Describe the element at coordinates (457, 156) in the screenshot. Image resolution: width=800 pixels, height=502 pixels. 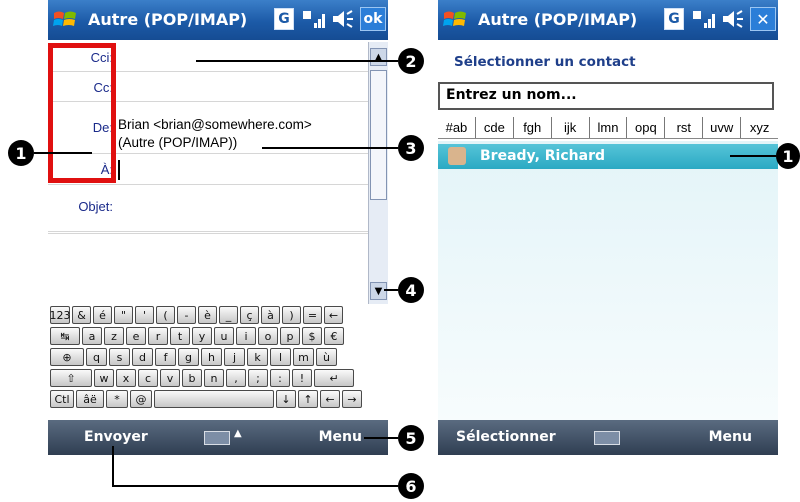
I see `contact-card-icon` at that location.